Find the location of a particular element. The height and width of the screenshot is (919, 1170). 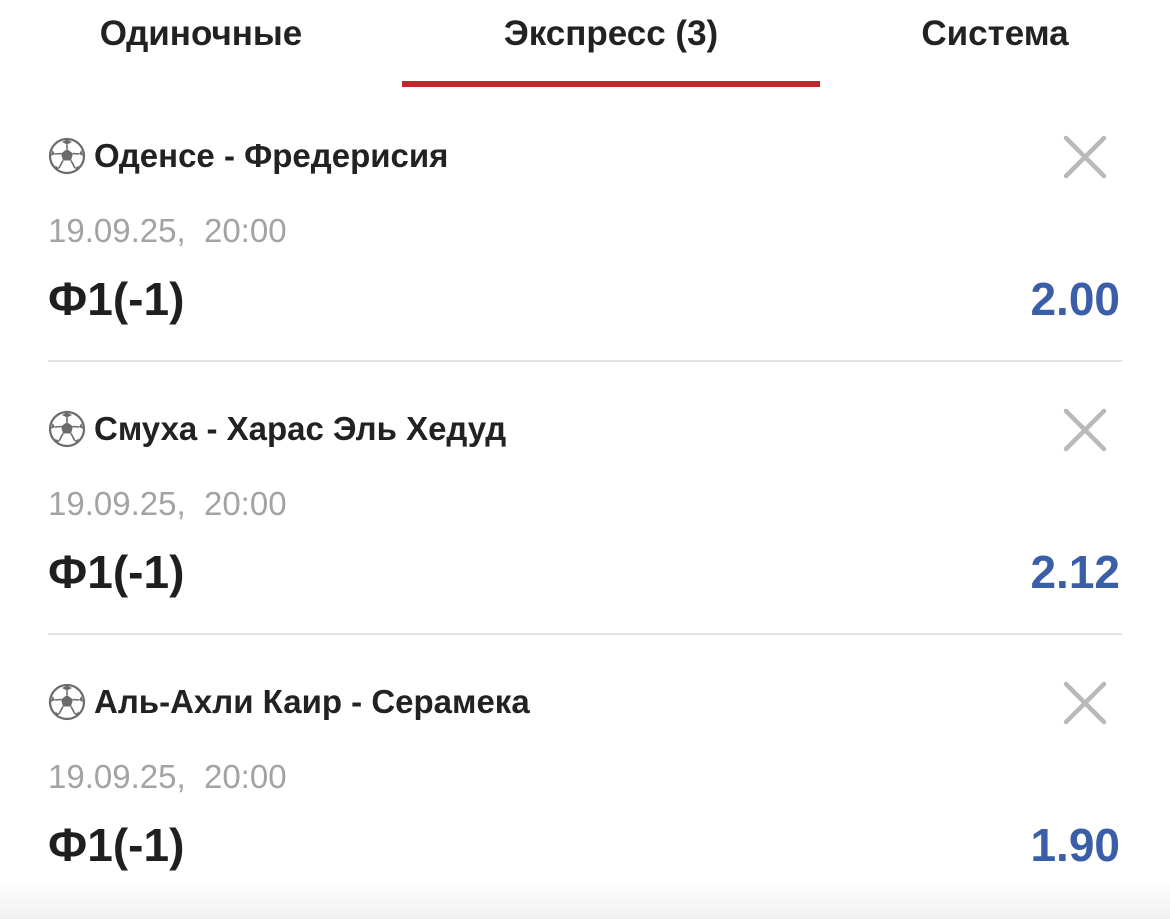

bet-match-title: Смуха - Харас Эль Хедуд is located at coordinates (277, 429).